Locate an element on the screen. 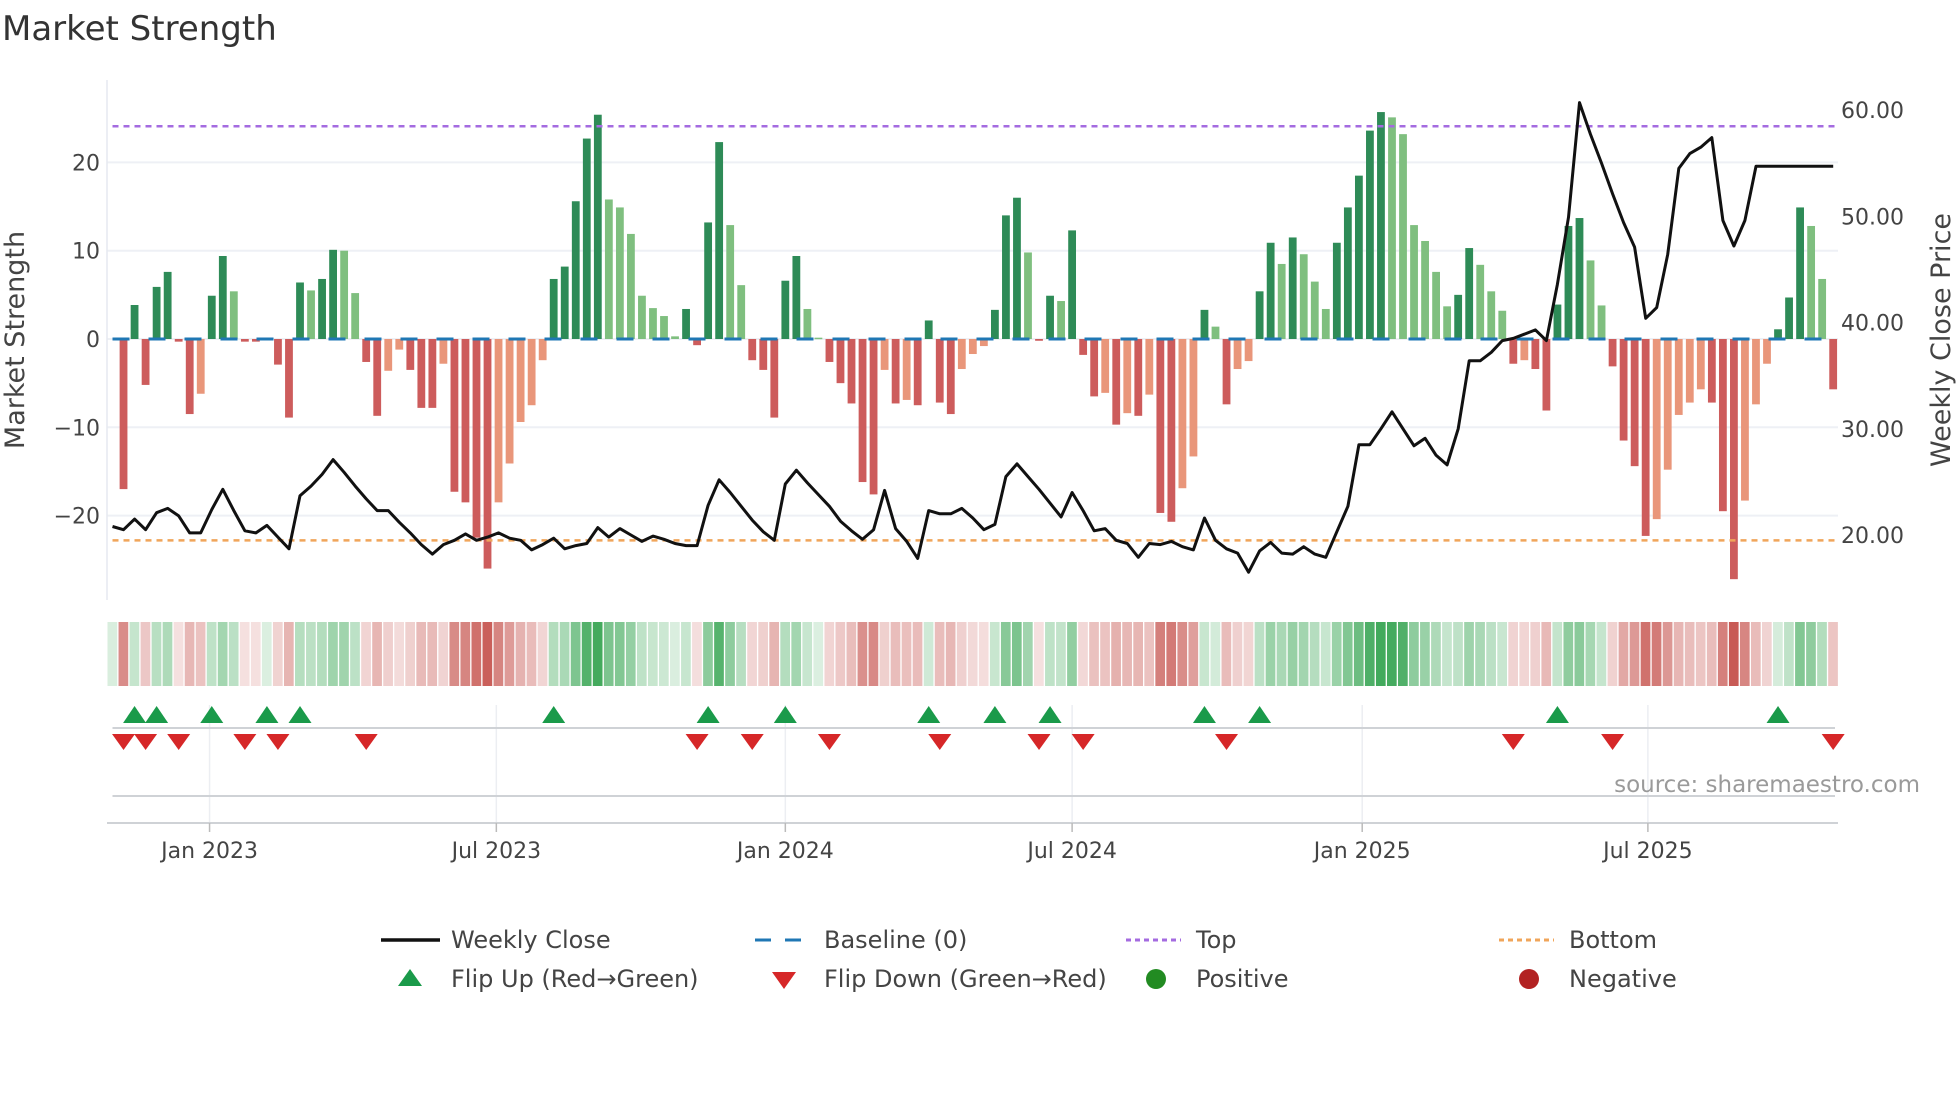 The height and width of the screenshot is (1102, 1960). y-right-tick-label: 50.00 is located at coordinates (1872, 217).